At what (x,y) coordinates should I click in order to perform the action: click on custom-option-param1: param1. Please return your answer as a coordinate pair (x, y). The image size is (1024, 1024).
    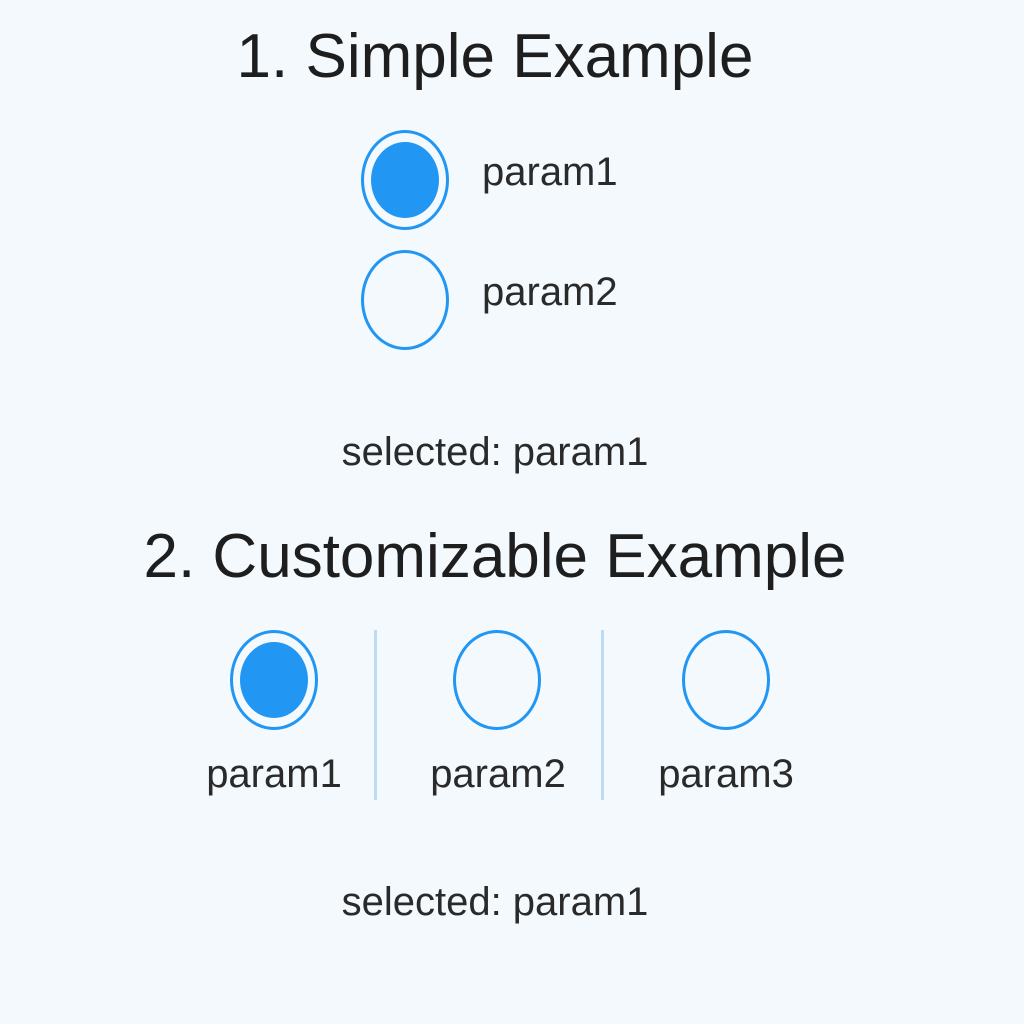
    Looking at the image, I should click on (274, 715).